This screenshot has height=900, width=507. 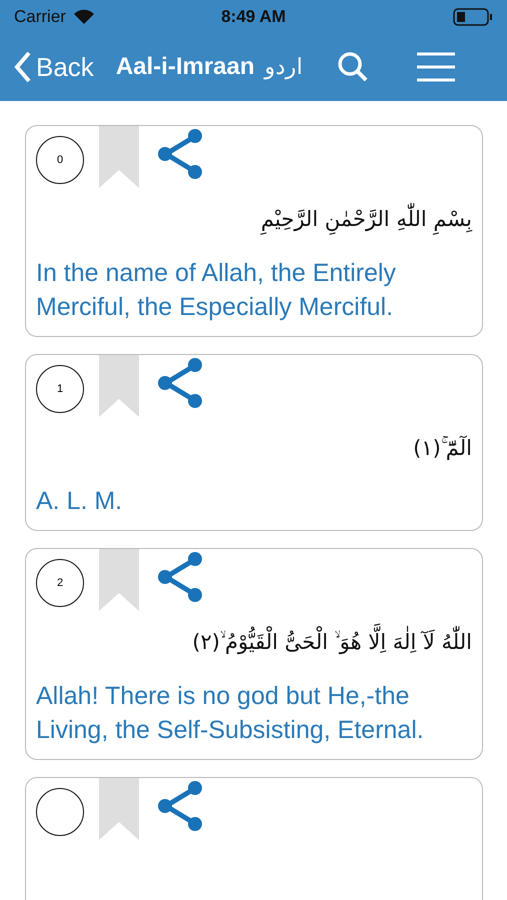 What do you see at coordinates (40, 16) in the screenshot?
I see `carrier-label: Carrier` at bounding box center [40, 16].